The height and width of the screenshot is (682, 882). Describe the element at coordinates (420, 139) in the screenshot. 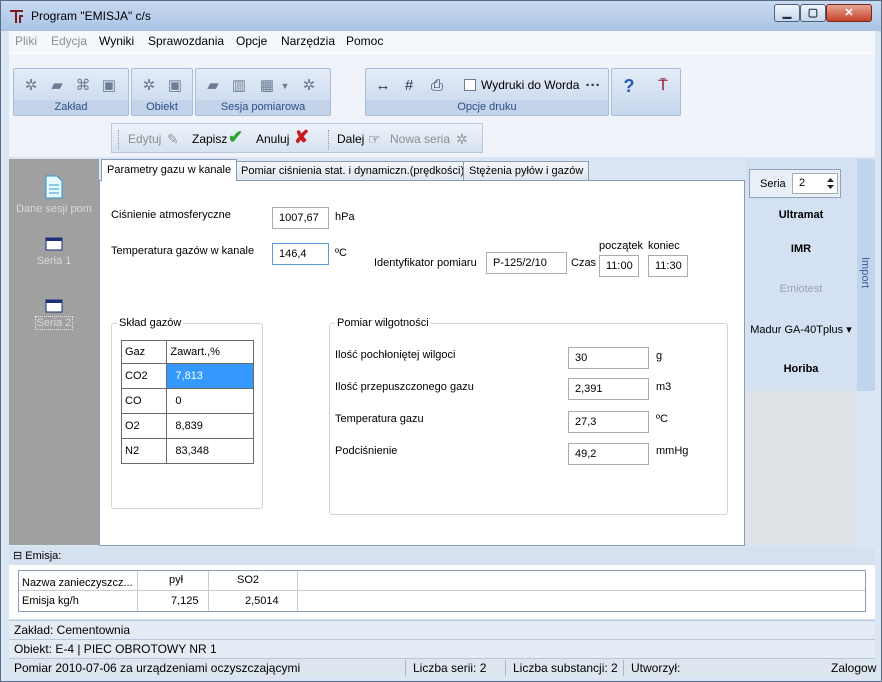

I see `nowa-seria-button: Nowa seria` at that location.